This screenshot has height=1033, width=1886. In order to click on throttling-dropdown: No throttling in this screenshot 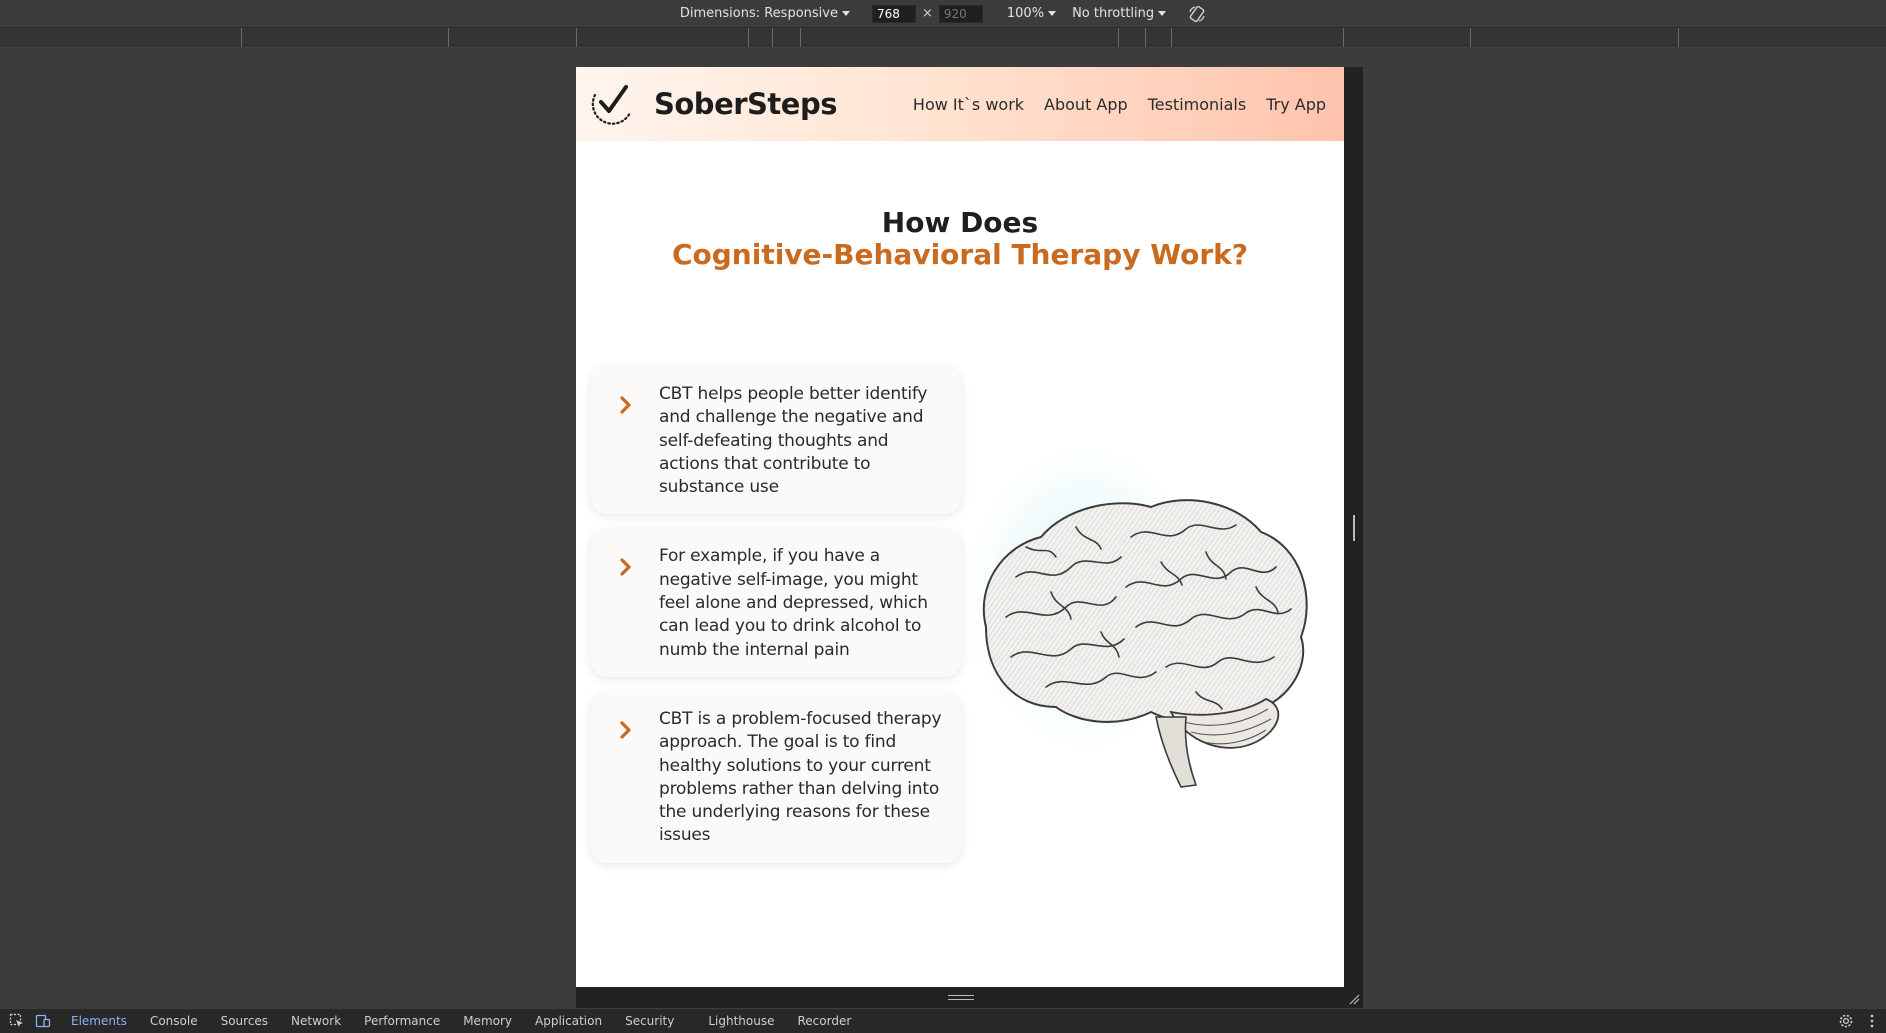, I will do `click(1119, 13)`.